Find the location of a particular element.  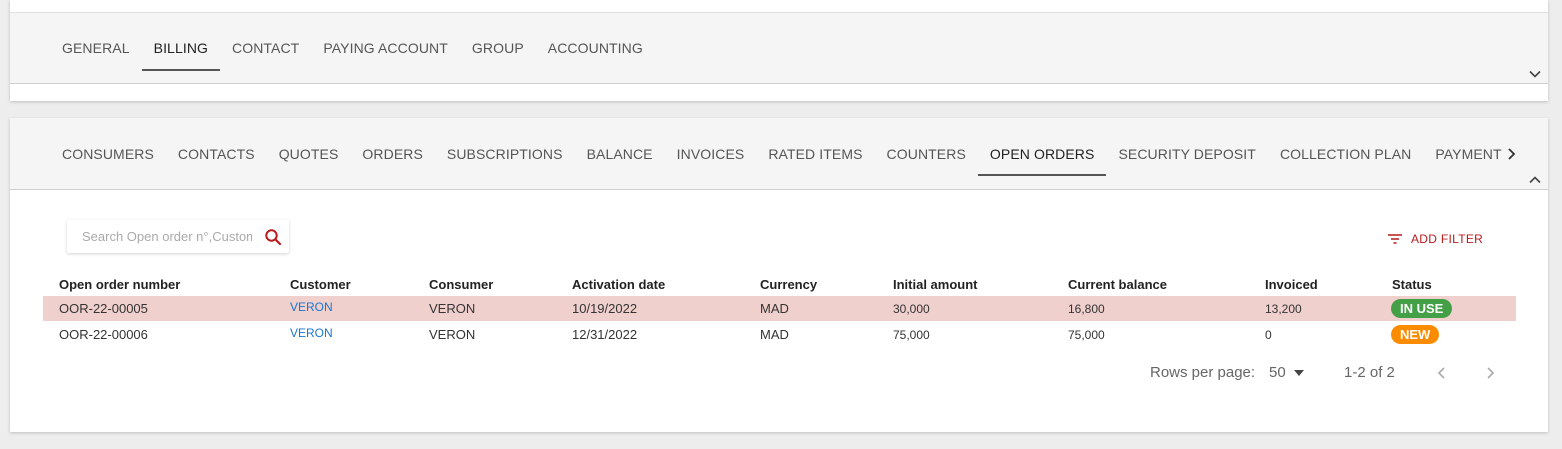

open-order-number-cell: OOR-22-00005 is located at coordinates (103, 308).